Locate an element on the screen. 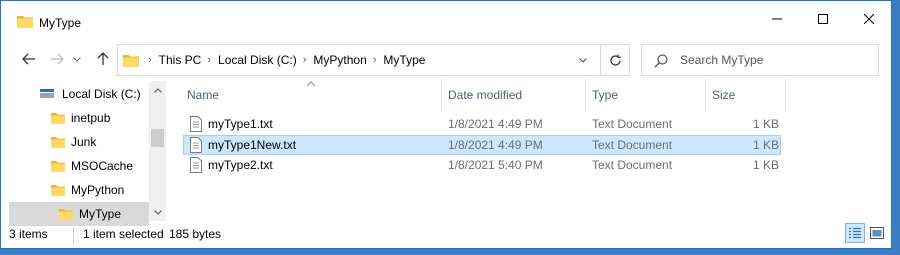 The image size is (900, 255). minimize-button is located at coordinates (777, 19).